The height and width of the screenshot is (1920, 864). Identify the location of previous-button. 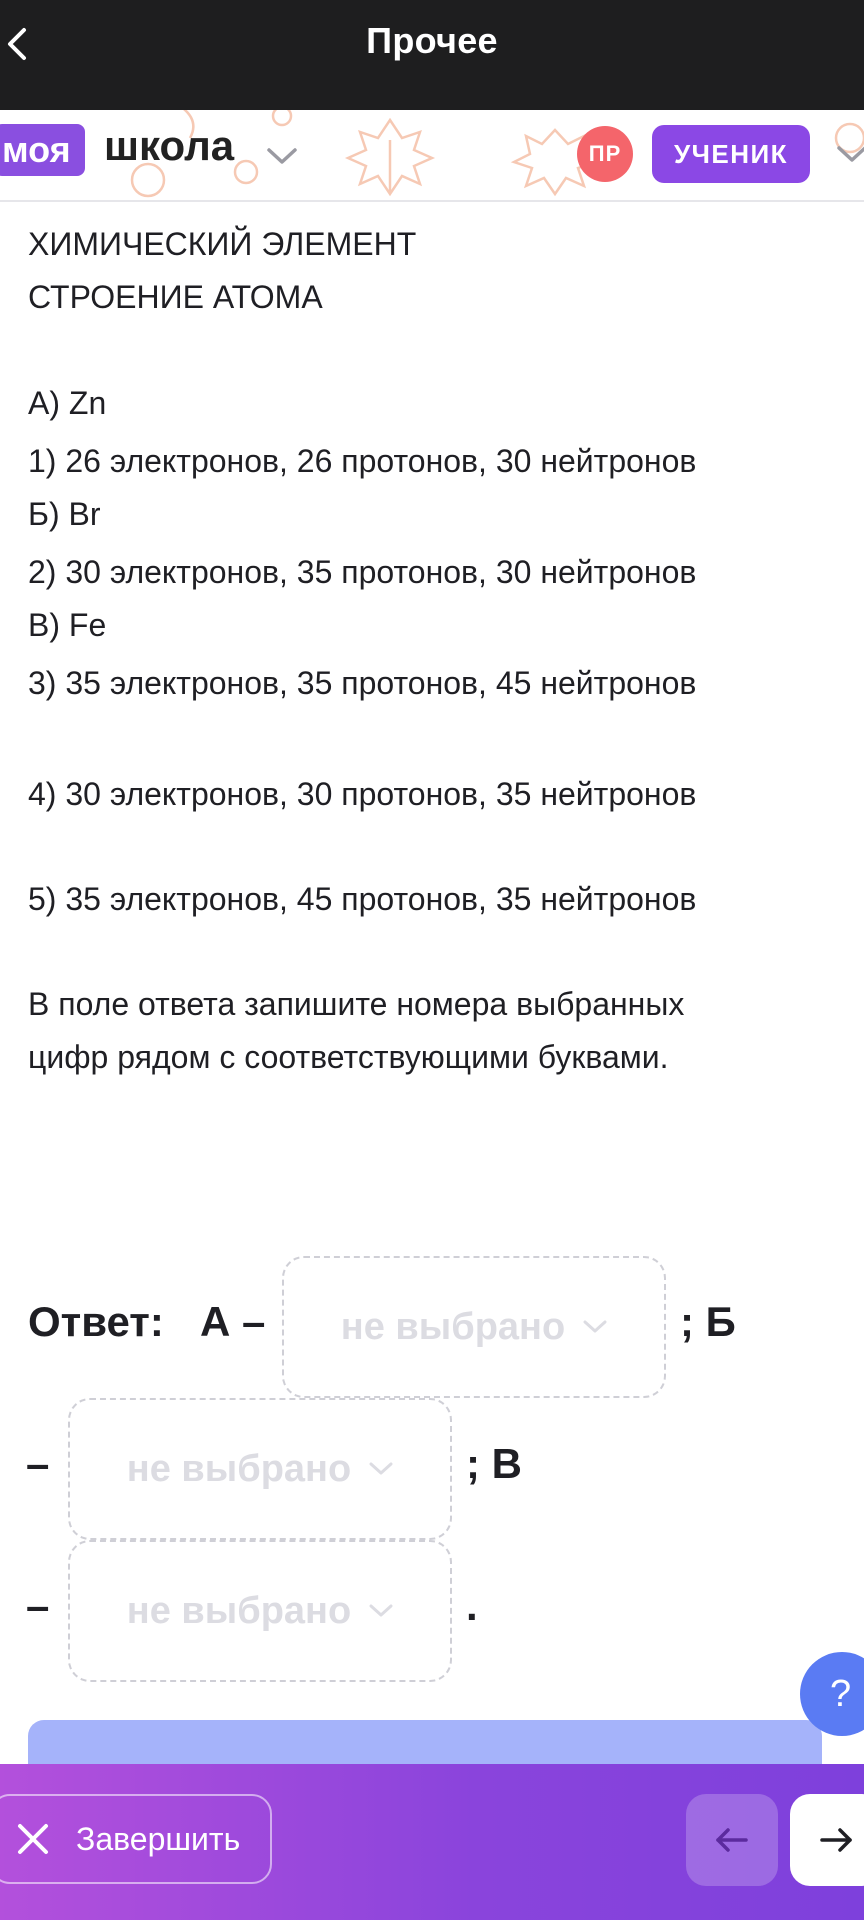
(732, 1840).